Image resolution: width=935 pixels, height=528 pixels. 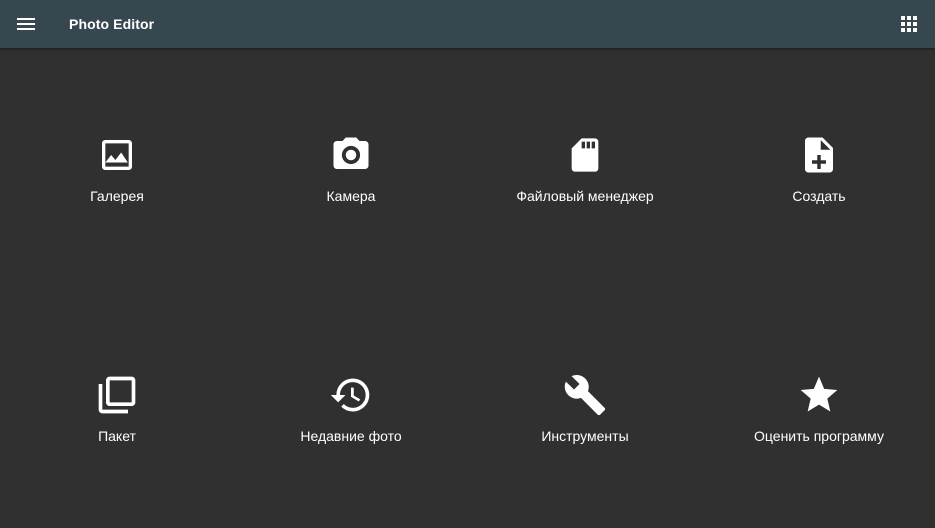 I want to click on tools-tile: Инструменты, so click(x=585, y=408).